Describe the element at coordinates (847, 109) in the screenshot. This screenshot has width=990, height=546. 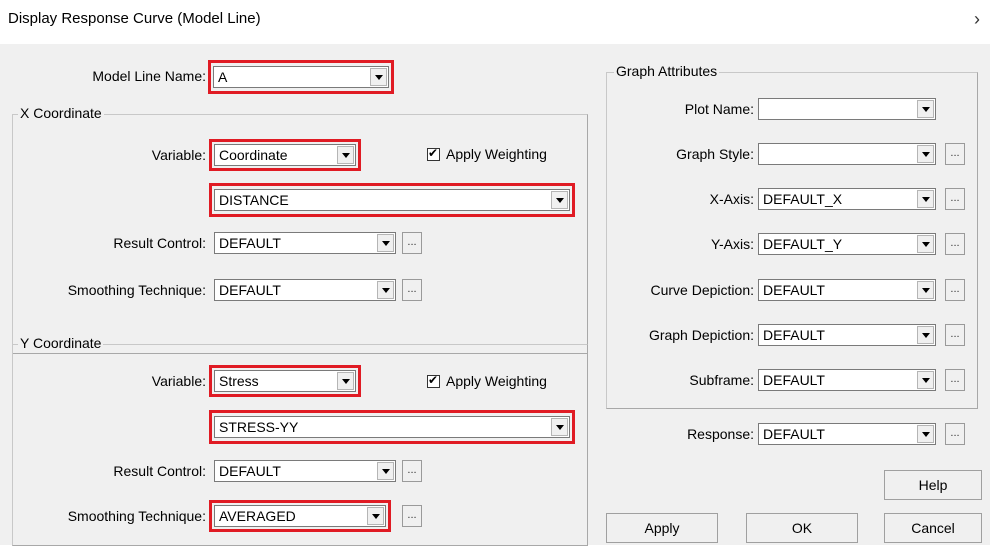
I see `plot-name-combo` at that location.